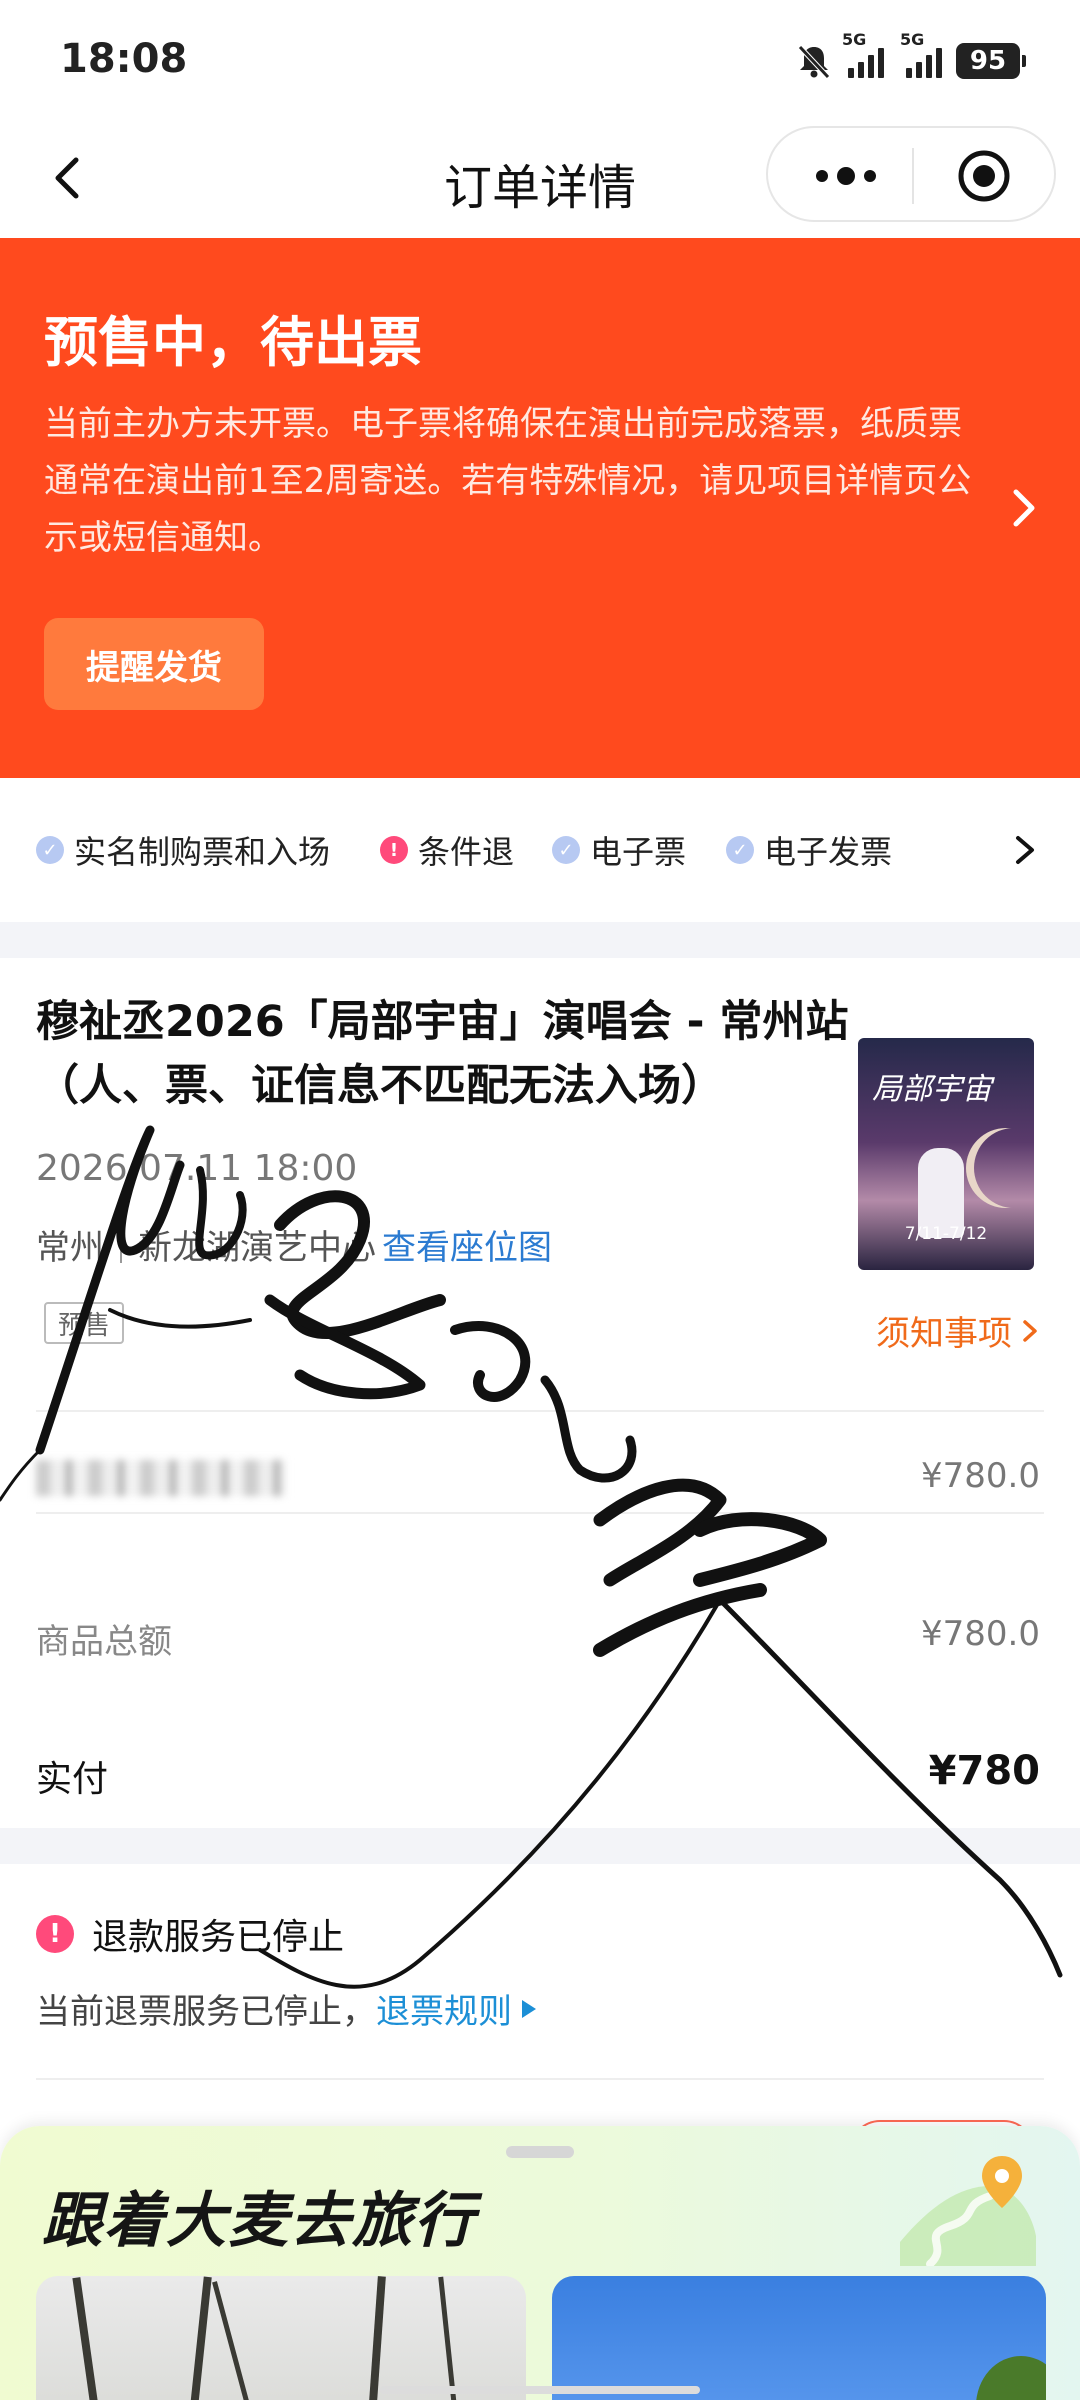 The height and width of the screenshot is (2400, 1080). I want to click on event-poster: 局部宇宙 7/11-7/12, so click(946, 1154).